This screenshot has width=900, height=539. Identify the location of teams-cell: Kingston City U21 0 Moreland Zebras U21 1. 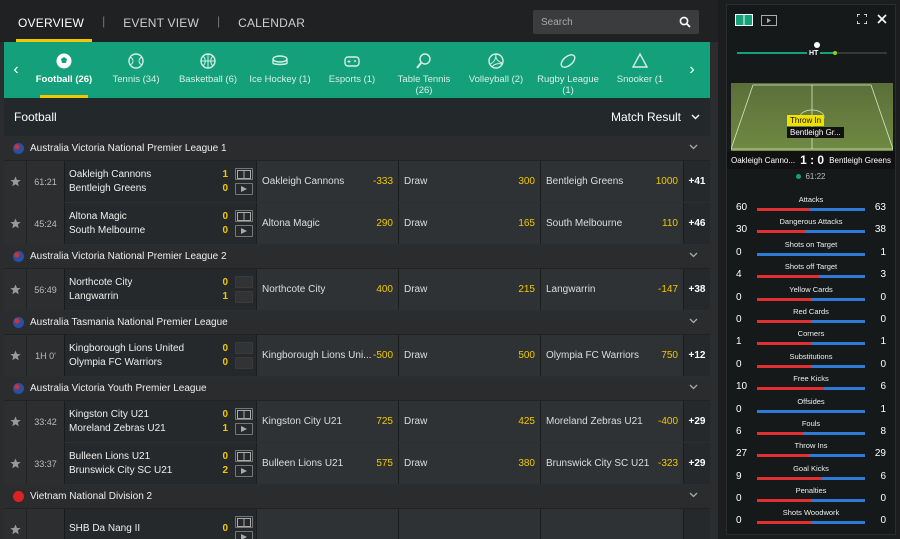
(148, 421).